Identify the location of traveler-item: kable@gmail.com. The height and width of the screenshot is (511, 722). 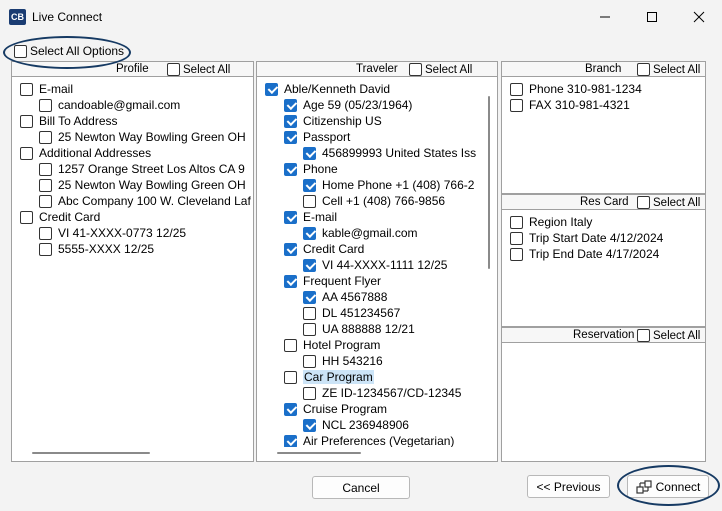
(360, 233).